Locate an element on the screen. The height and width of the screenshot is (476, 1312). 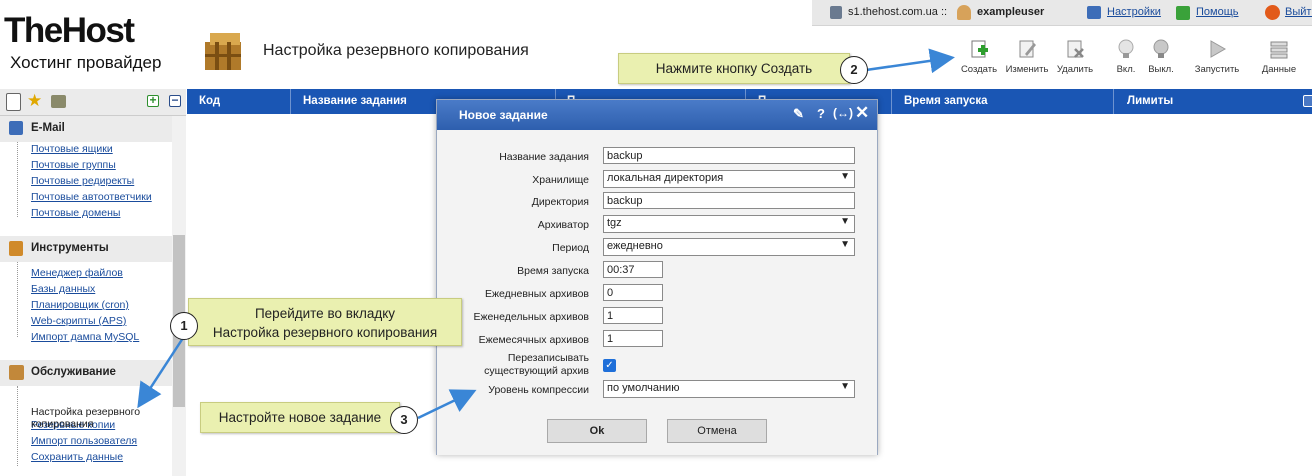
callout-1-line1: Перейдите во вкладку is located at coordinates (325, 313).